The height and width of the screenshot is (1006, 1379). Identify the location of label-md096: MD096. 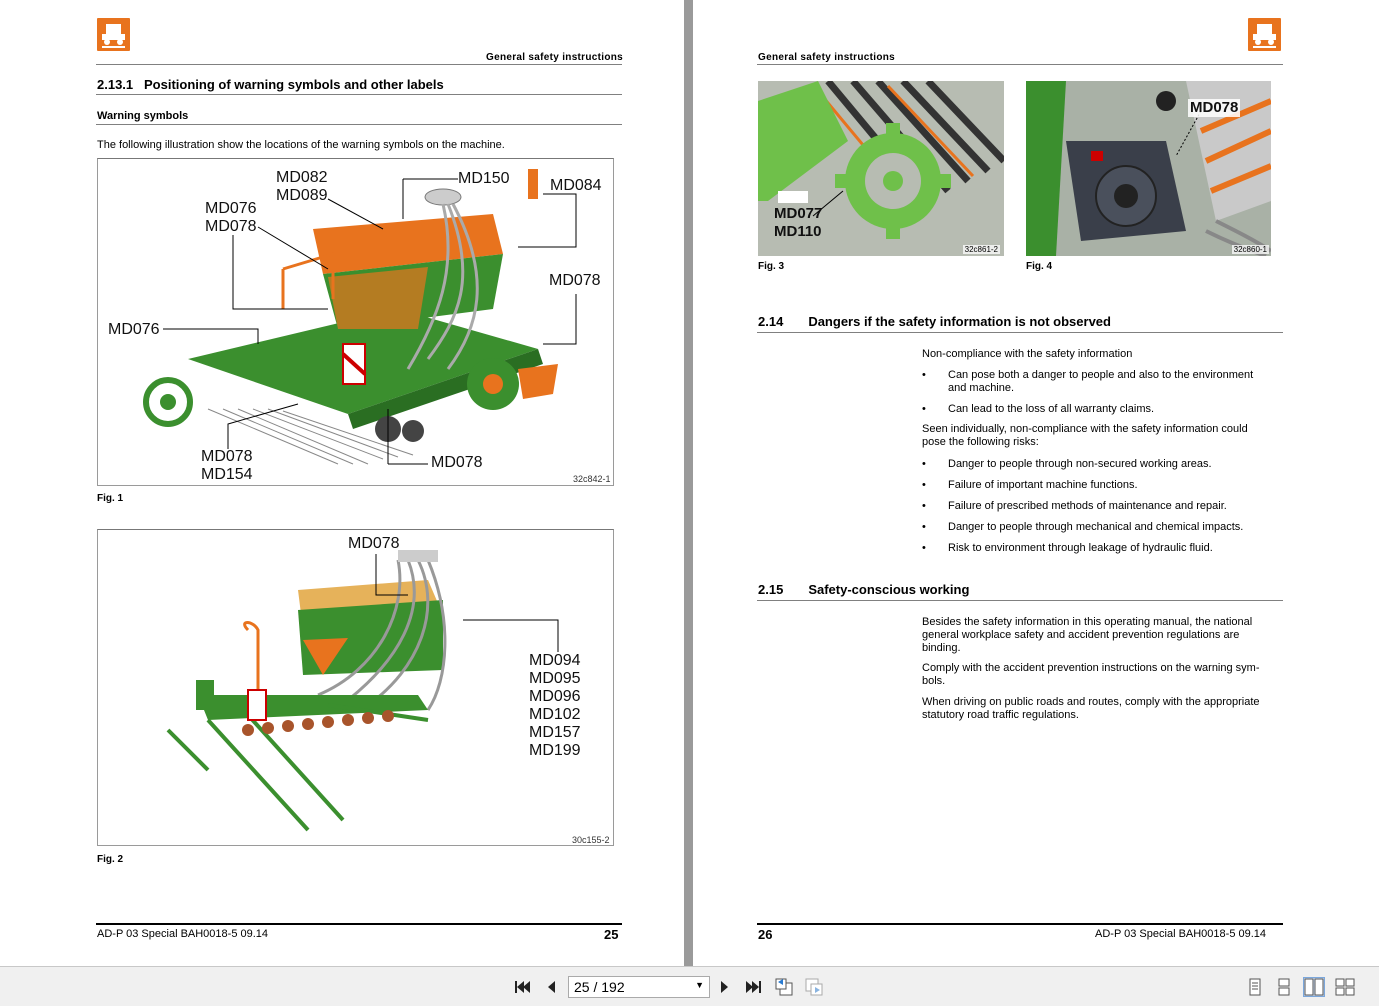
(555, 696).